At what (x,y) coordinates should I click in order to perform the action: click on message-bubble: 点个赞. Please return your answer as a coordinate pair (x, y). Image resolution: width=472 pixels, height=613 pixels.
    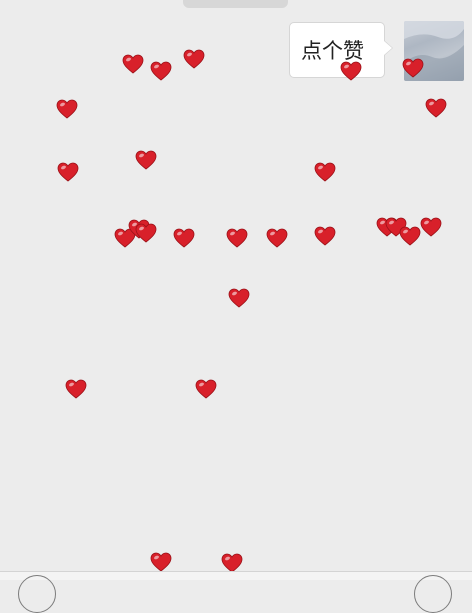
    Looking at the image, I should click on (341, 50).